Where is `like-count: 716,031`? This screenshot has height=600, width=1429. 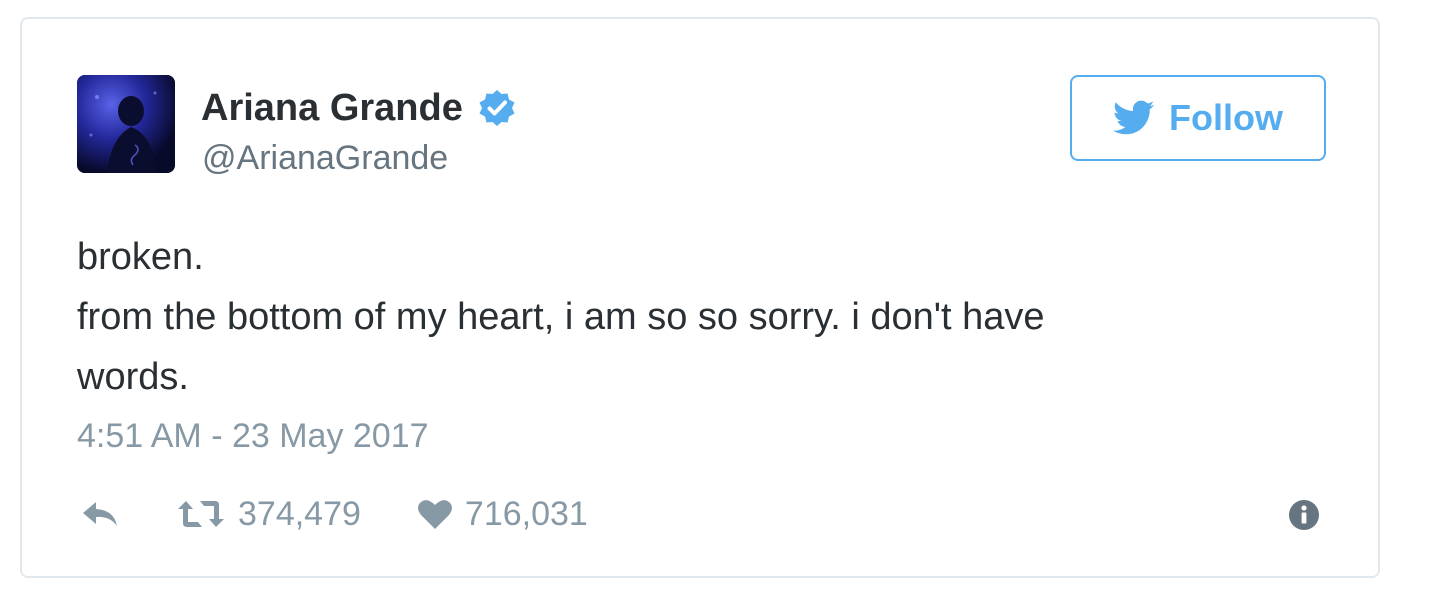 like-count: 716,031 is located at coordinates (526, 513).